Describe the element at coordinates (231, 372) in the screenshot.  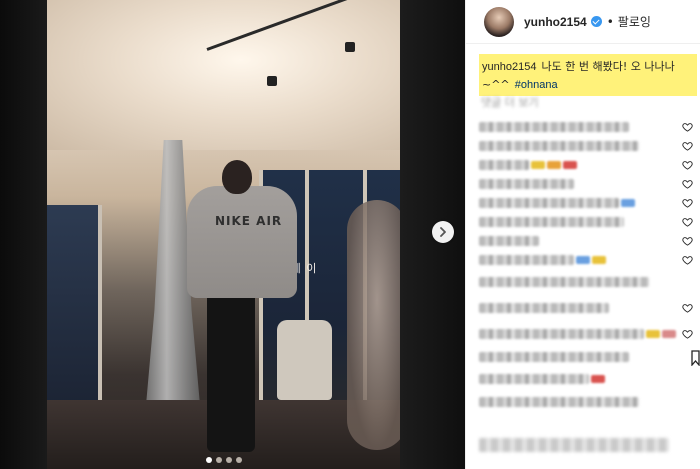
I see `person-legs` at that location.